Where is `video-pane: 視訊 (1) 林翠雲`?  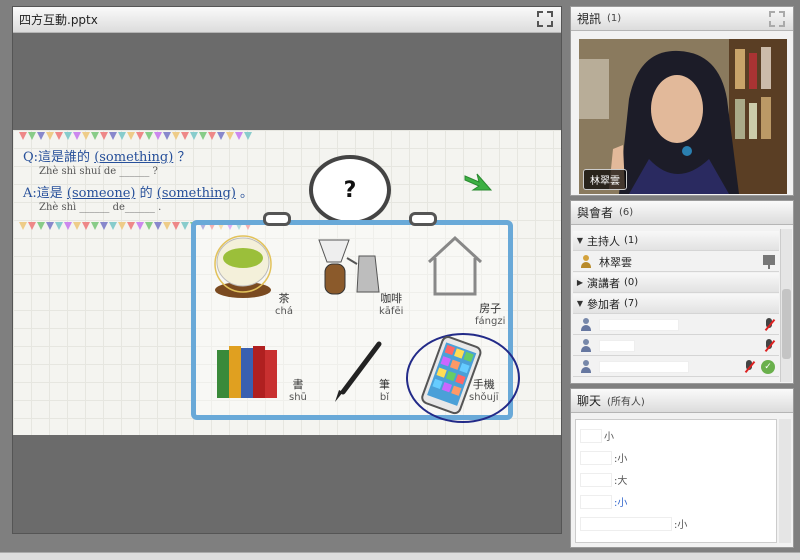
video-pane: 視訊 (1) 林翠雲 is located at coordinates (682, 101).